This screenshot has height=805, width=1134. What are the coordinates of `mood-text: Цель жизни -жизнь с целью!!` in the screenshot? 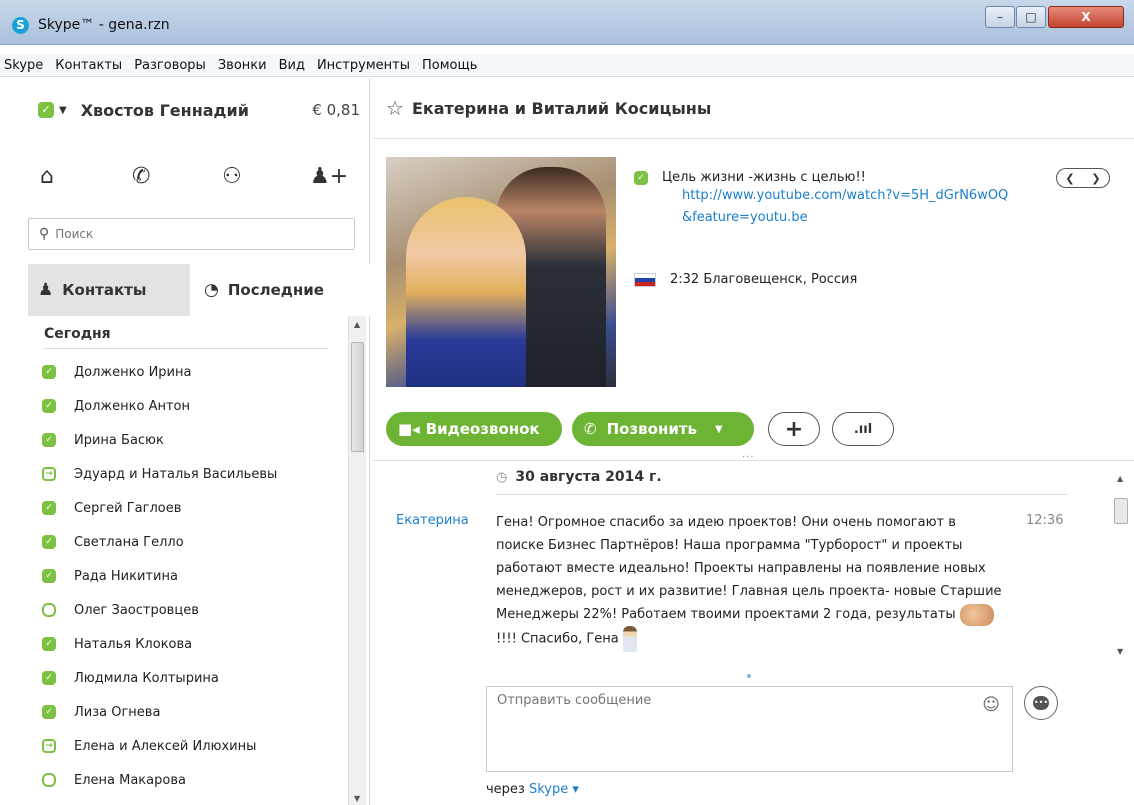 It's located at (764, 177).